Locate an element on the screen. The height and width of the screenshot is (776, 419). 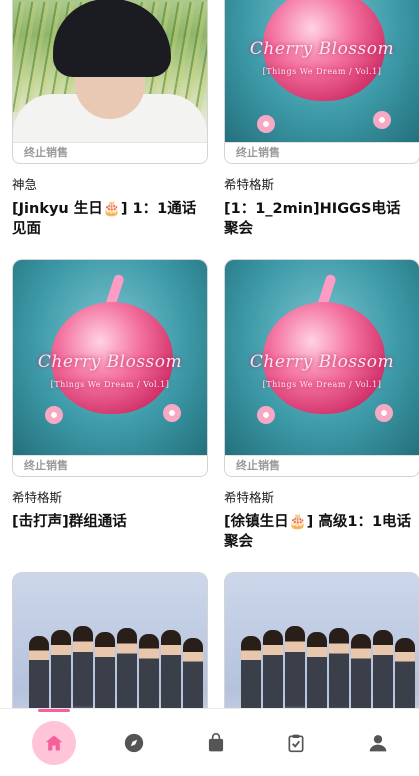
tab-orders is located at coordinates (296, 743).